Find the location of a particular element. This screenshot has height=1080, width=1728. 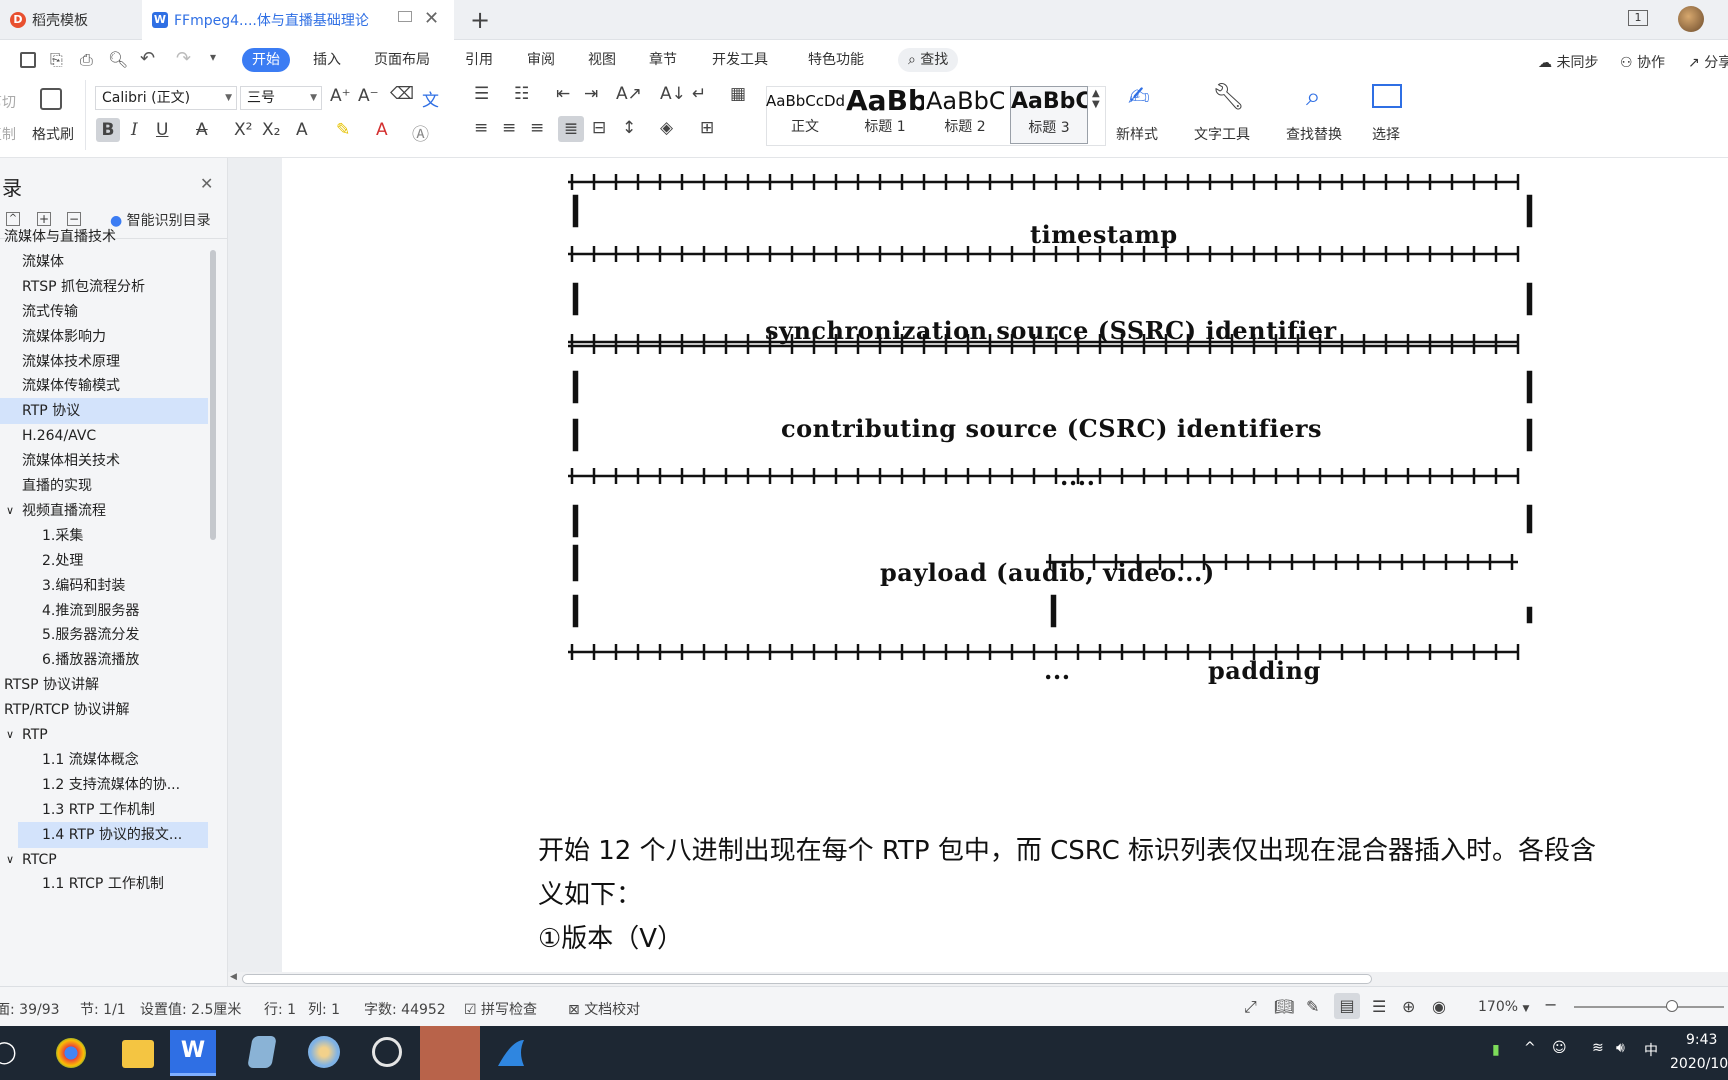

zoom-slider is located at coordinates (1649, 1006).